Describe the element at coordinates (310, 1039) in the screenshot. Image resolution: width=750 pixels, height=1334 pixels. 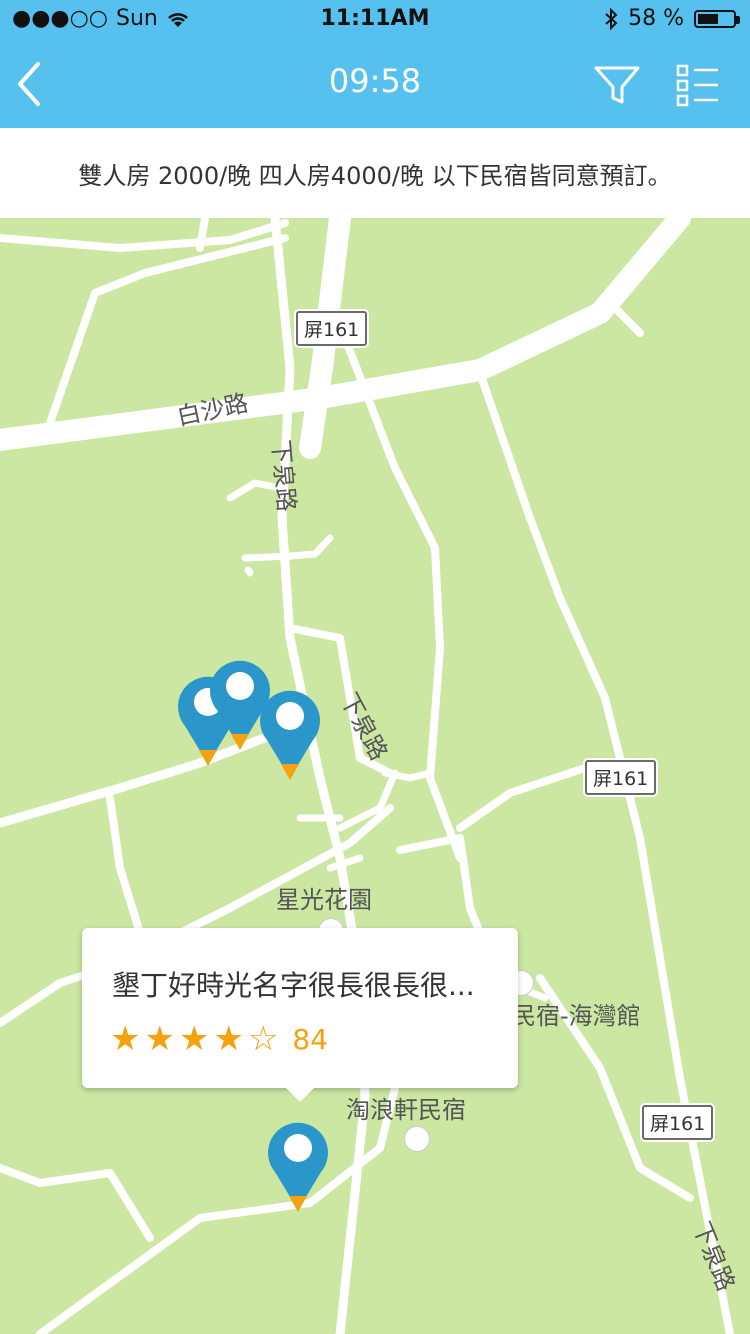
I see `review-count: 84` at that location.